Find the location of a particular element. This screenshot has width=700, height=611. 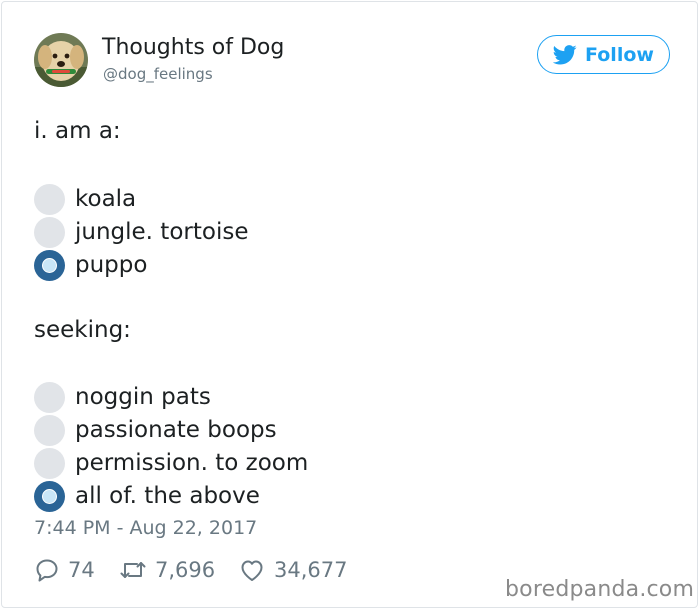

option-label: all of. the above is located at coordinates (167, 496).